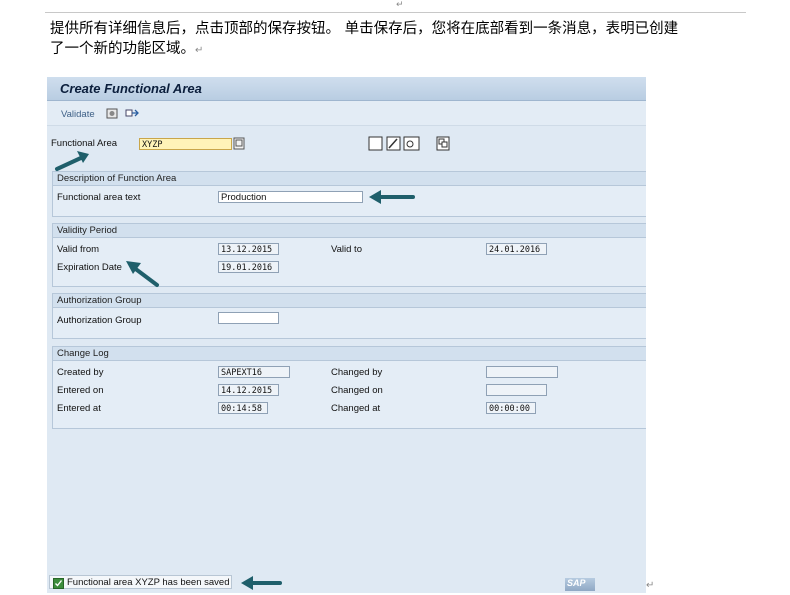 The width and height of the screenshot is (790, 595). Describe the element at coordinates (99, 300) in the screenshot. I see `group-title: Authorization Group` at that location.